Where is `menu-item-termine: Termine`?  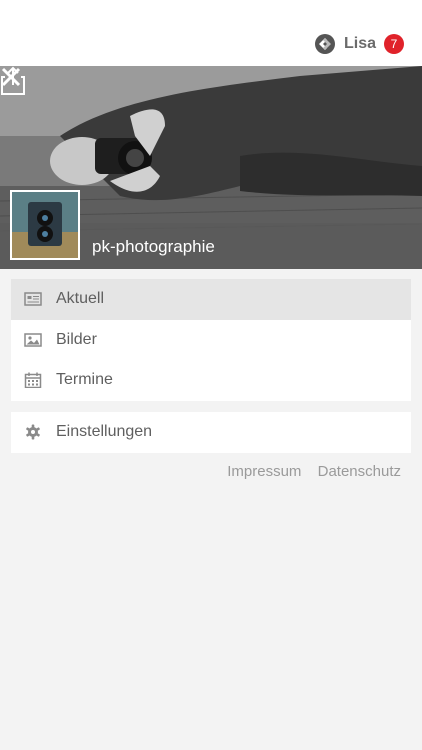 menu-item-termine: Termine is located at coordinates (211, 380).